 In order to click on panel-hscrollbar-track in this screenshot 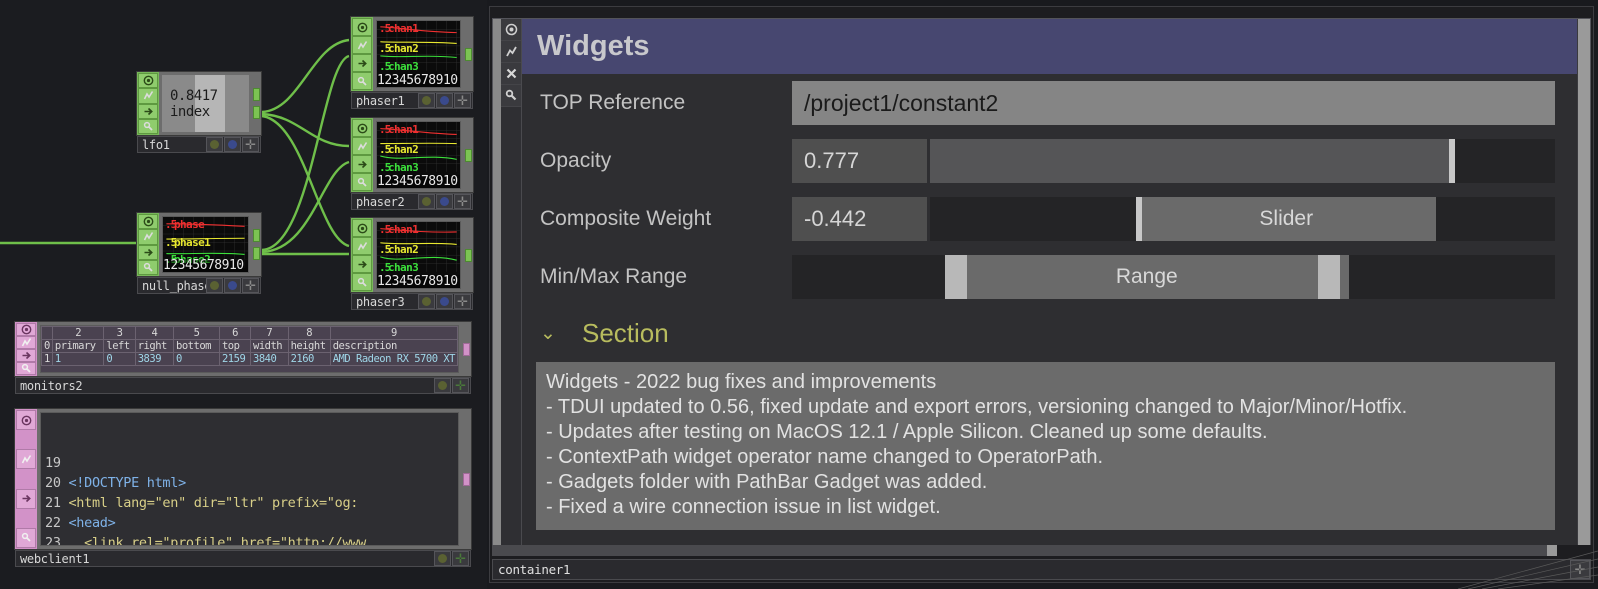, I will do `click(1020, 550)`.